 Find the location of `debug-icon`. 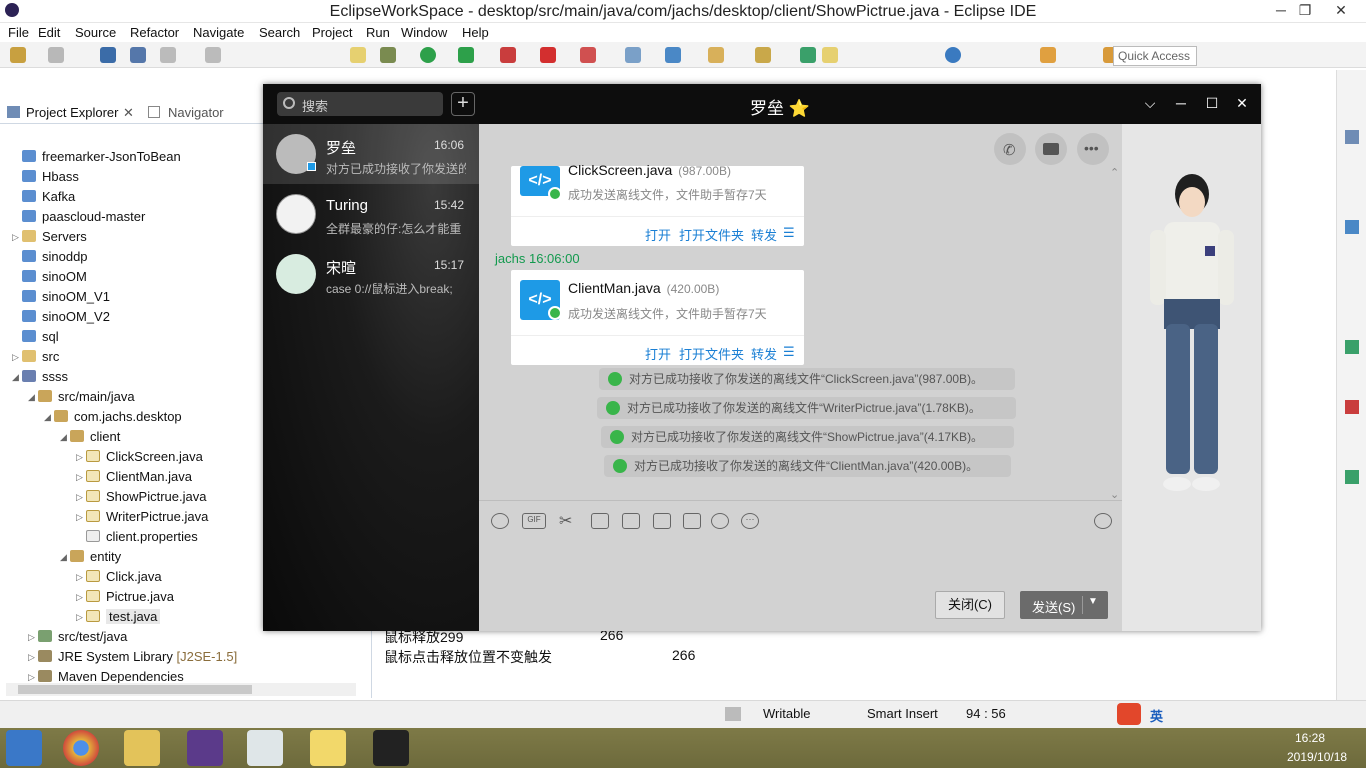

debug-icon is located at coordinates (388, 55).